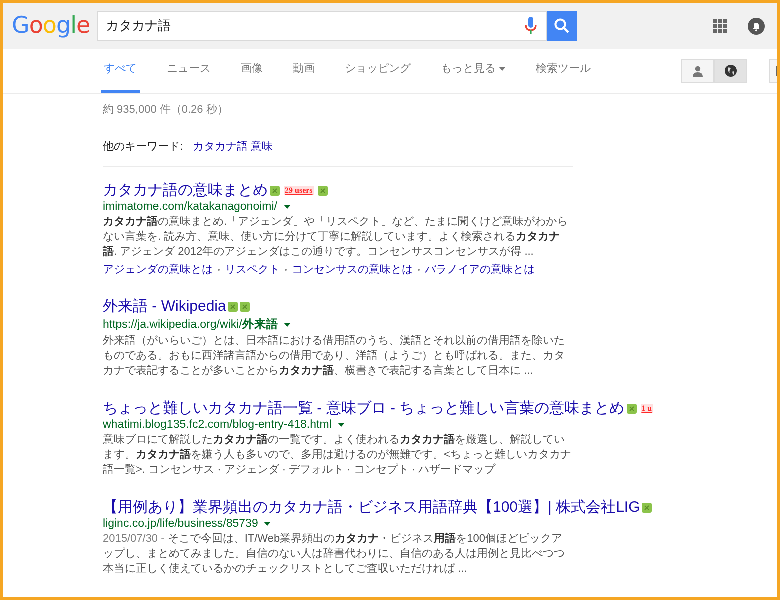  I want to click on result-url: whatimi.blog135.fc2.com/blog-entry-418.html, so click(217, 425).